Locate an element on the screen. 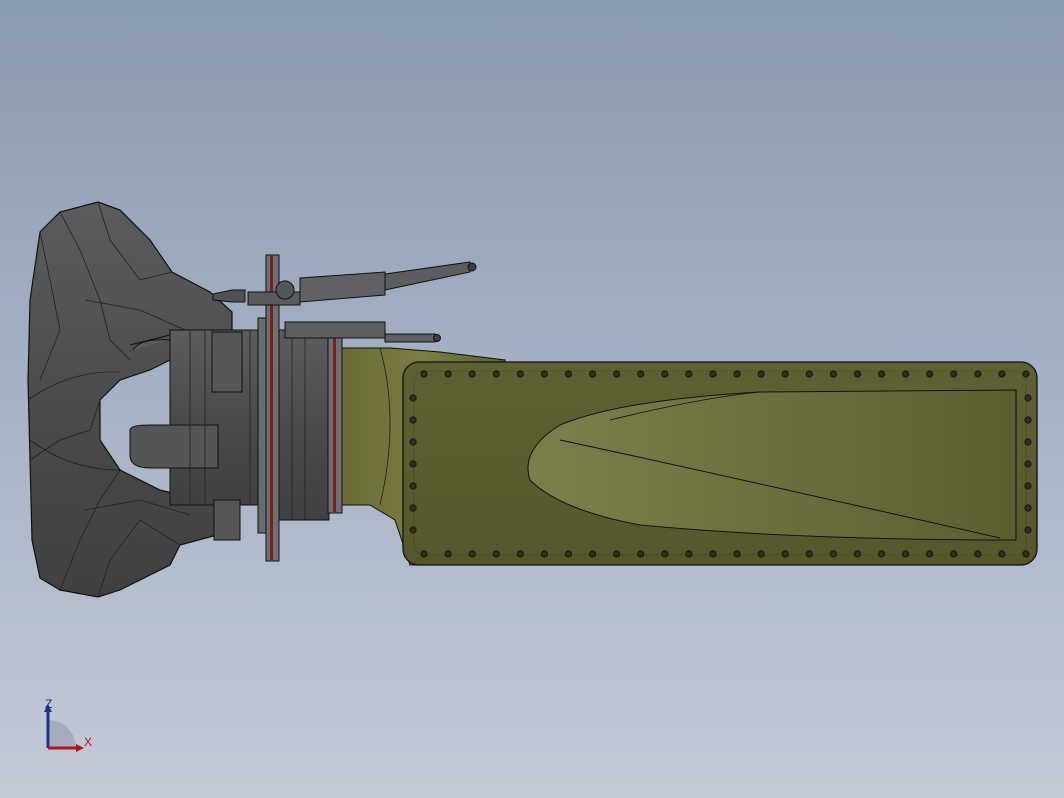  x-axis-label: X is located at coordinates (88, 742).